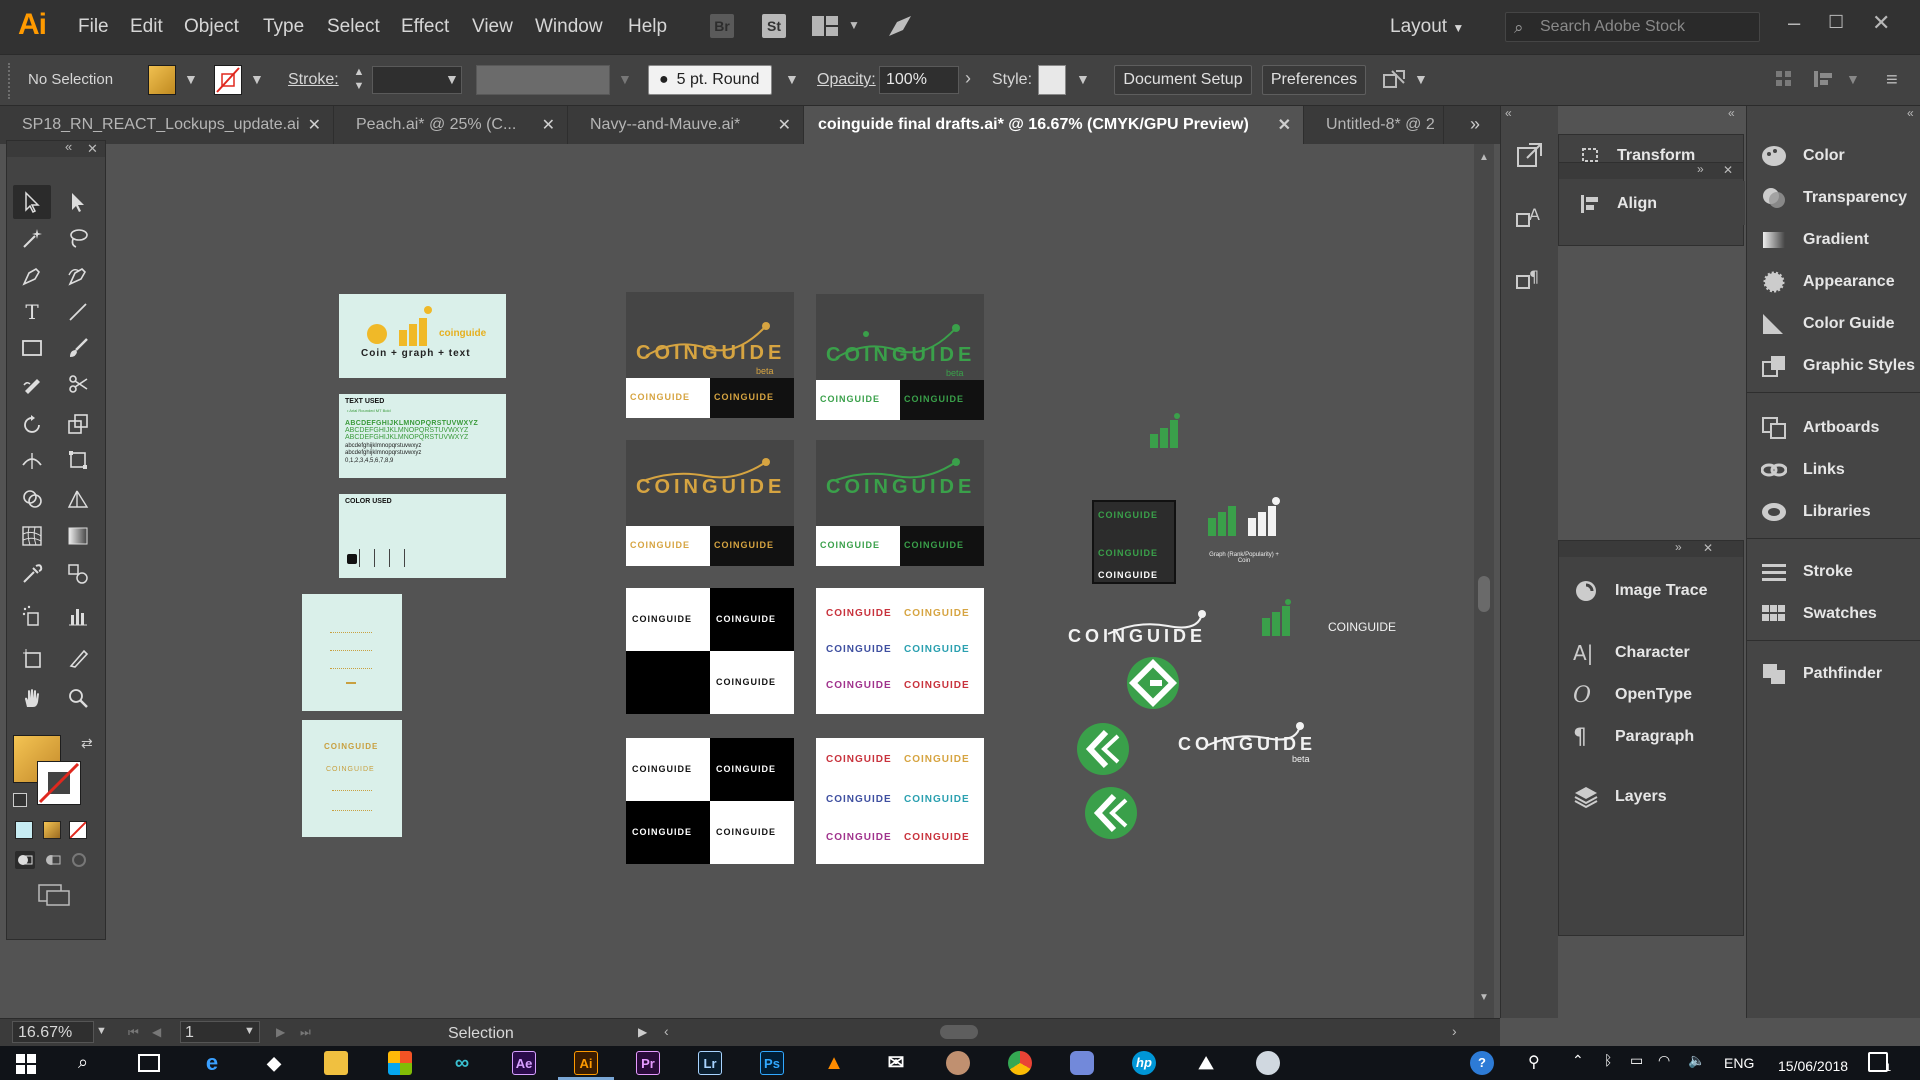 The image size is (1920, 1080). Describe the element at coordinates (1696, 1060) in the screenshot. I see `volume-icon: 🔈` at that location.